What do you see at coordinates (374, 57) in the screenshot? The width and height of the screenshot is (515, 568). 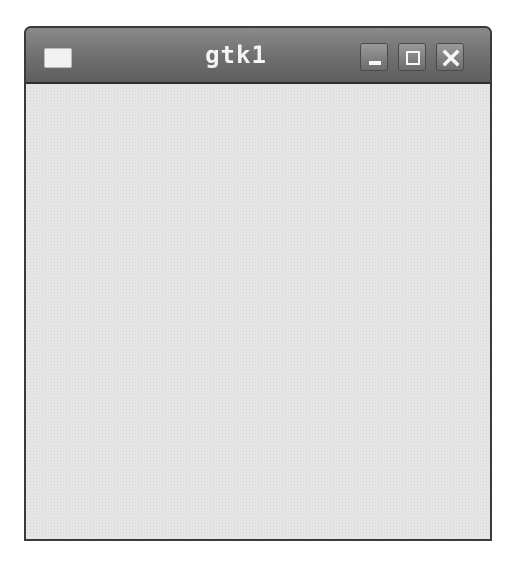 I see `minimize-button` at bounding box center [374, 57].